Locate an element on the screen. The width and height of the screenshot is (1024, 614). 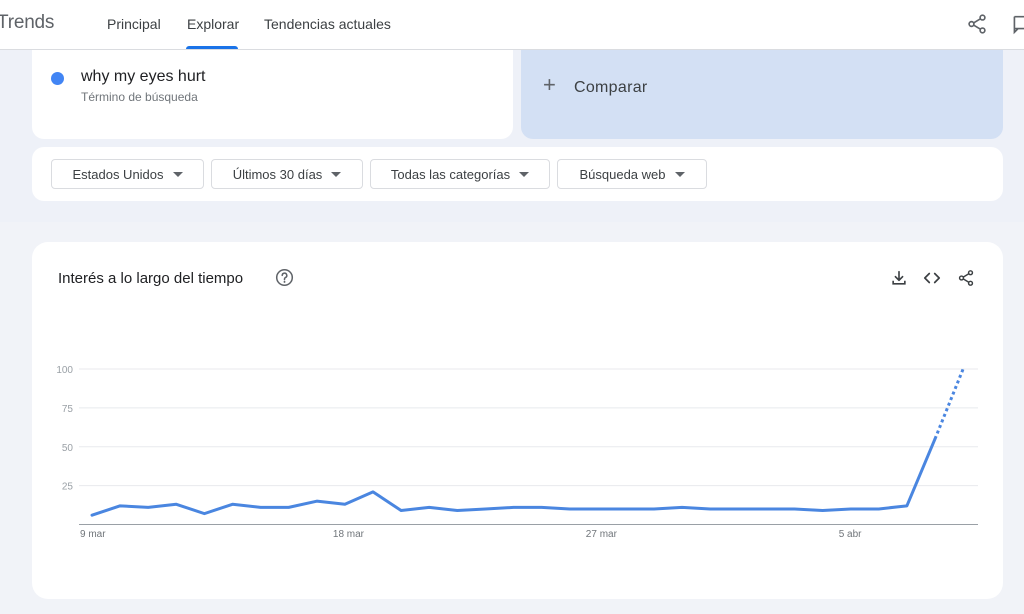
active-tab-indicator is located at coordinates (212, 47).